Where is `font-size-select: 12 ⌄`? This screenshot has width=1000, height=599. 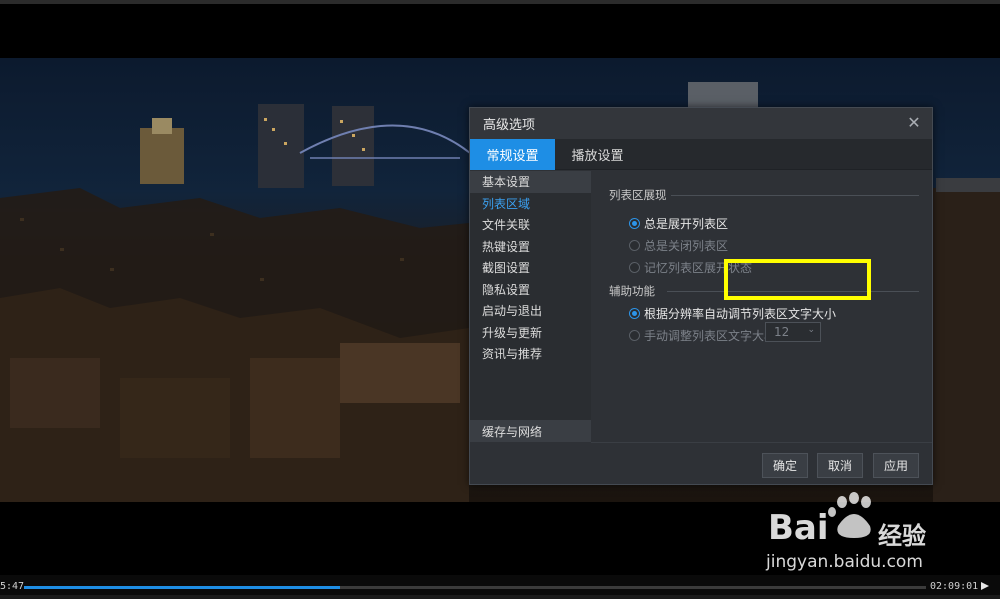
font-size-select: 12 ⌄ is located at coordinates (793, 332).